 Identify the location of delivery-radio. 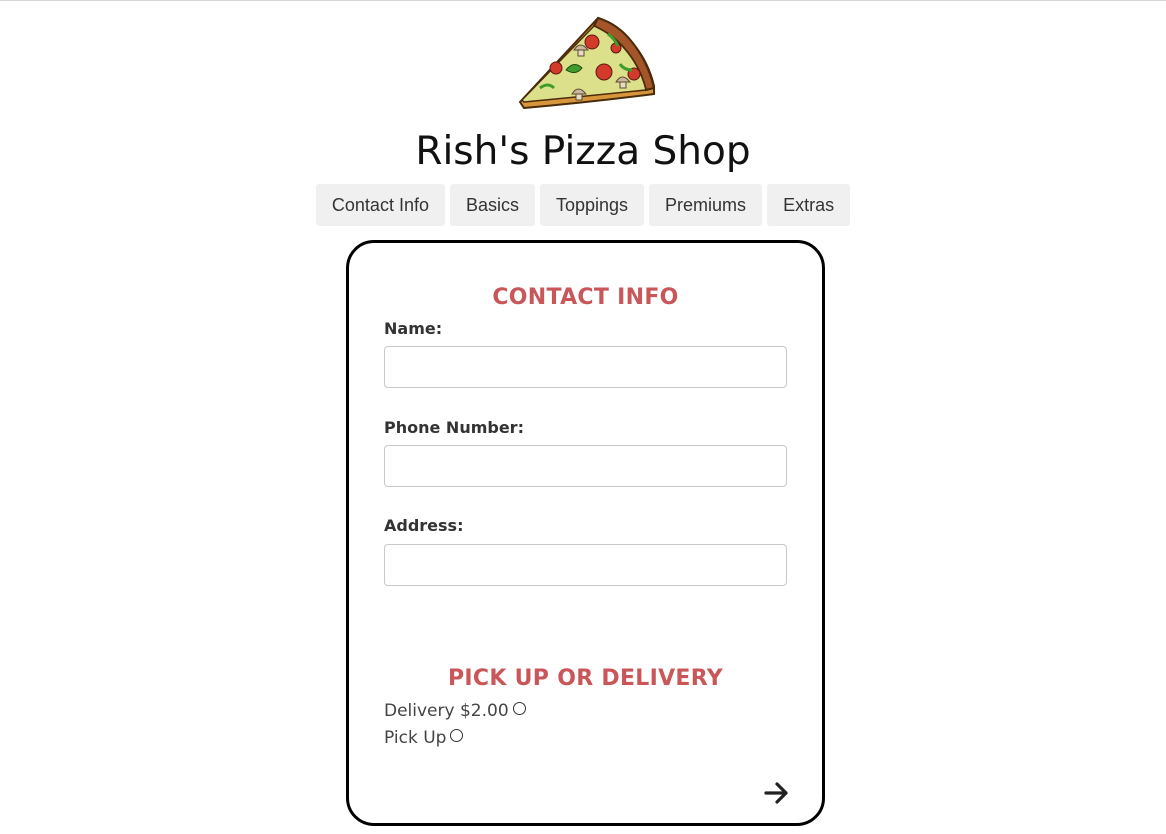
(519, 708).